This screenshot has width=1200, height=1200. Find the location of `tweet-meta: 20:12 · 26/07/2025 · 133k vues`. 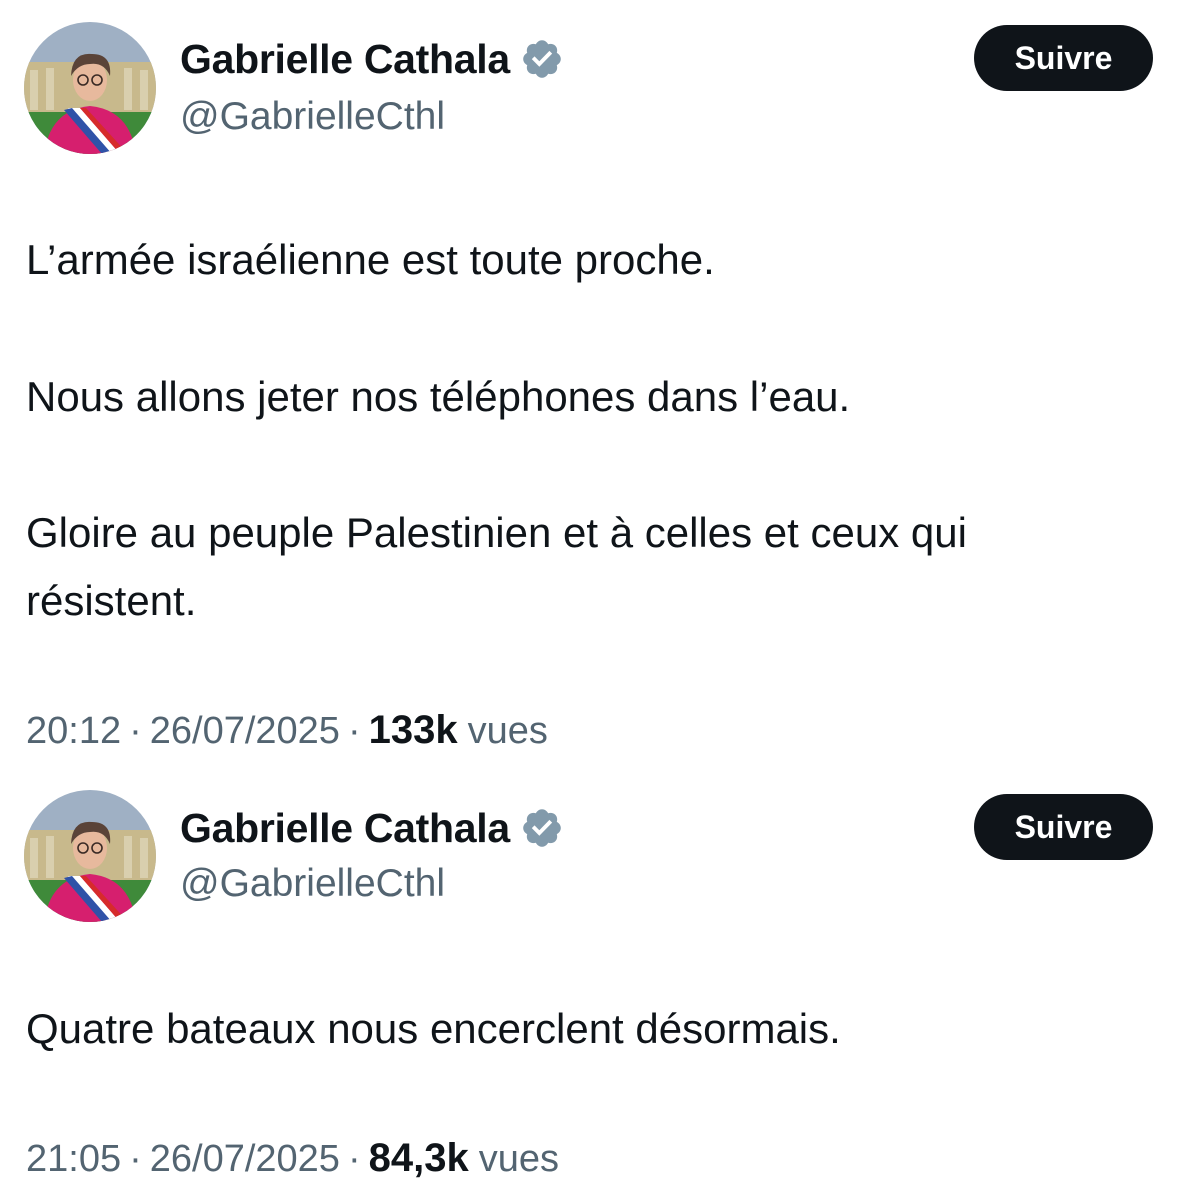

tweet-meta: 20:12 · 26/07/2025 · 133k vues is located at coordinates (287, 730).